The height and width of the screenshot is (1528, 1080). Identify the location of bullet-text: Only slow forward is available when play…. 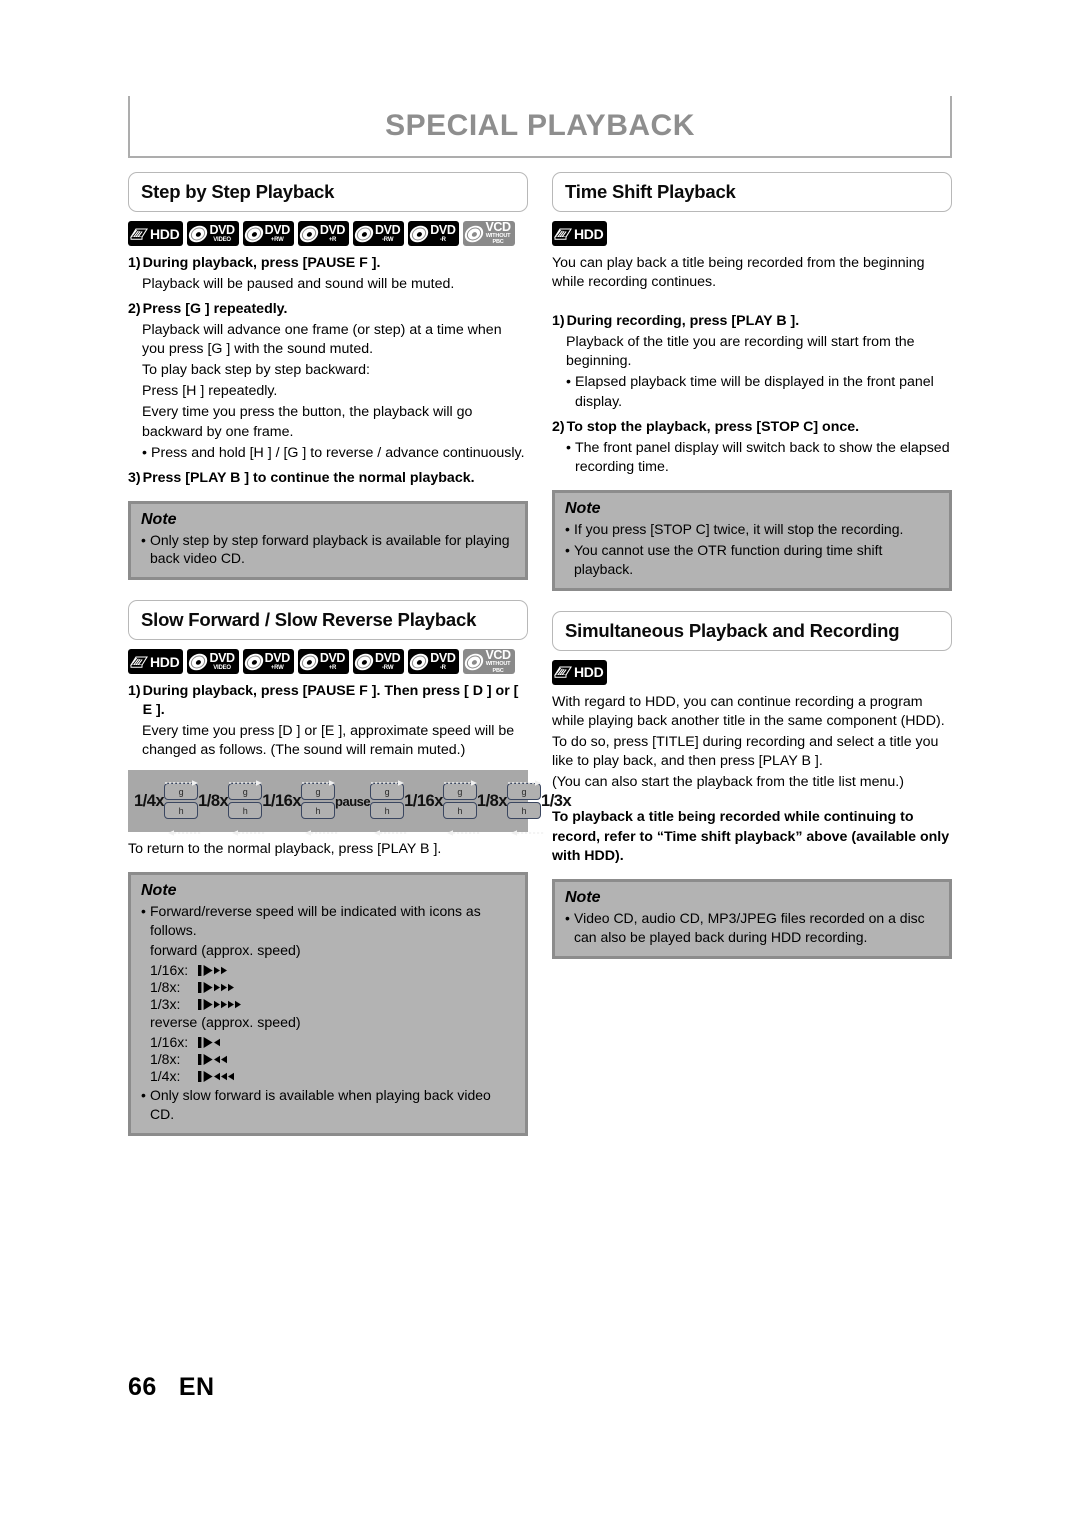
(320, 1105).